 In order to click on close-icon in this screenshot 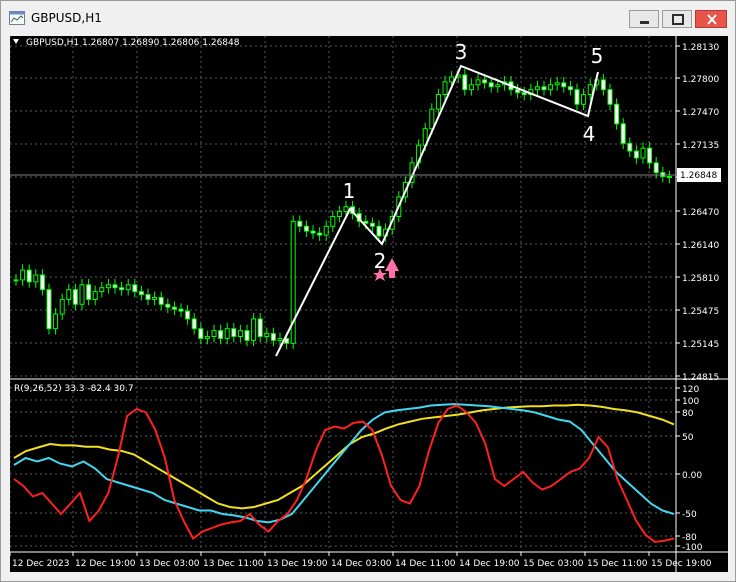, I will do `click(712, 19)`.